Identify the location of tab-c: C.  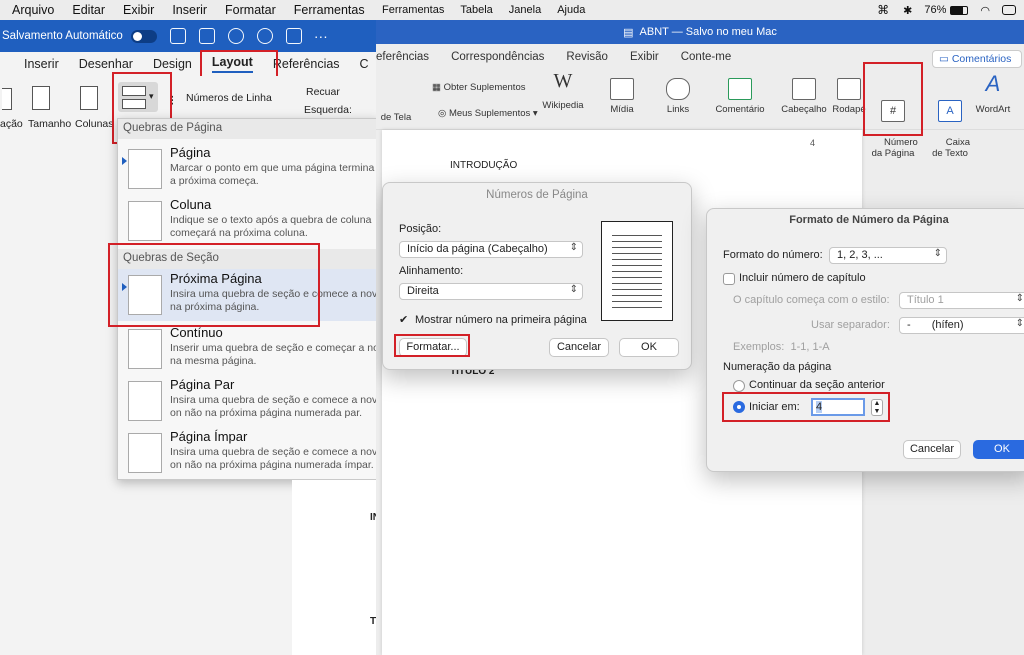
(364, 64).